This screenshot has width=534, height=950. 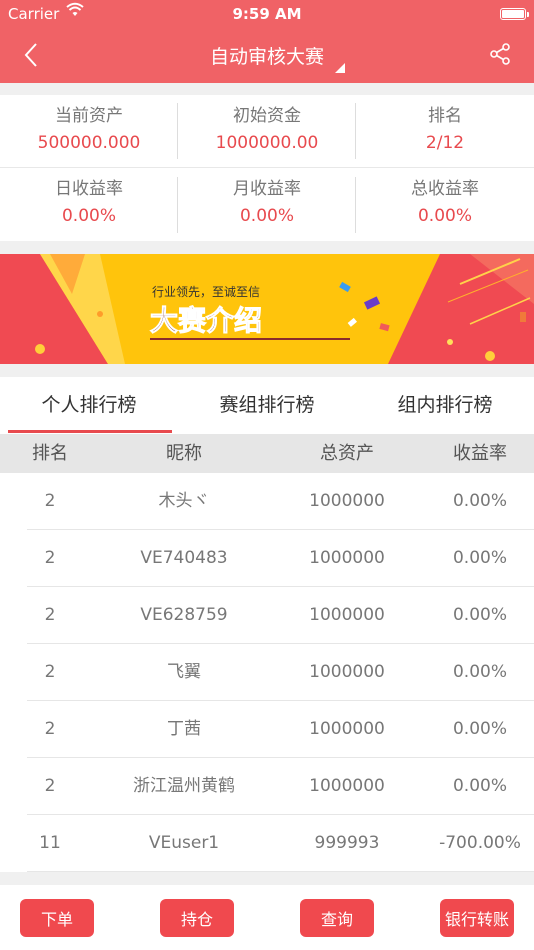 I want to click on status-bar: Carrier 9:59 AM, so click(x=267, y=14).